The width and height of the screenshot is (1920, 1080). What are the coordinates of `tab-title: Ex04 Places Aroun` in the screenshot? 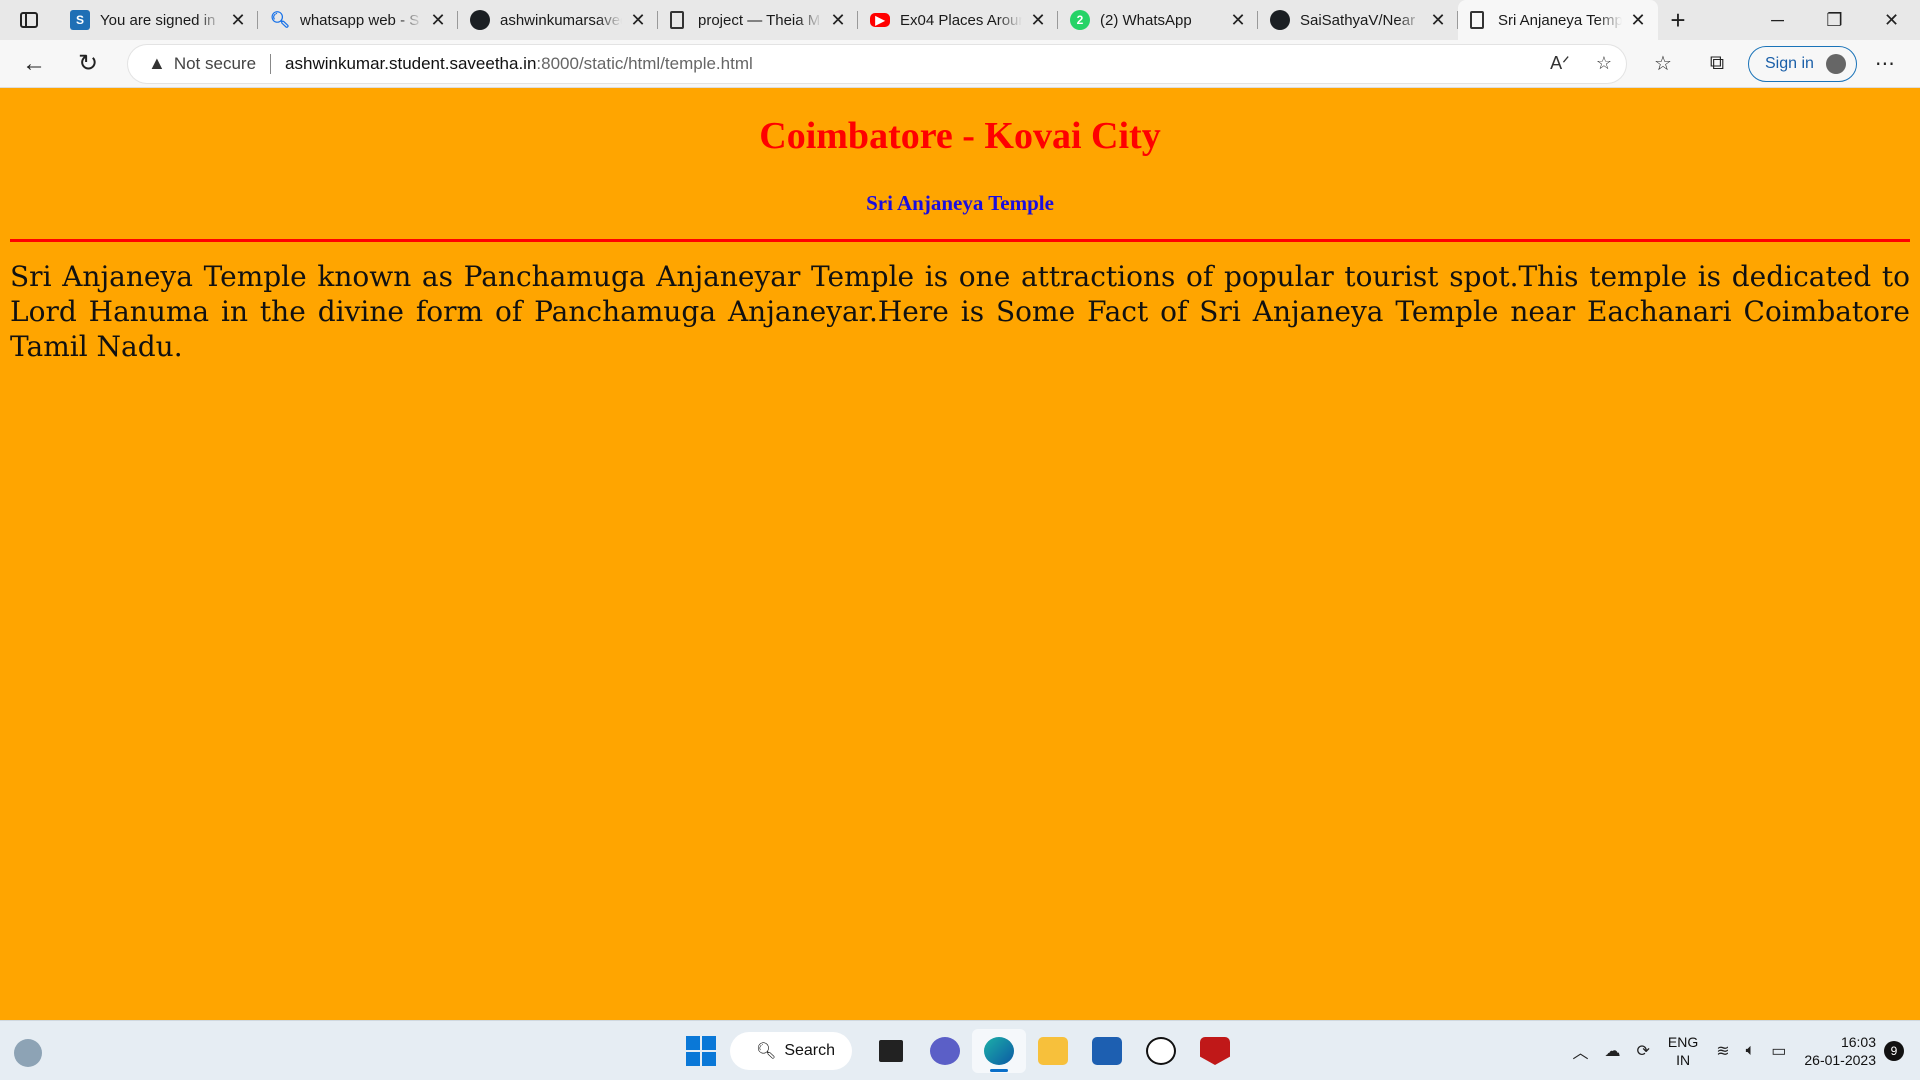 It's located at (961, 20).